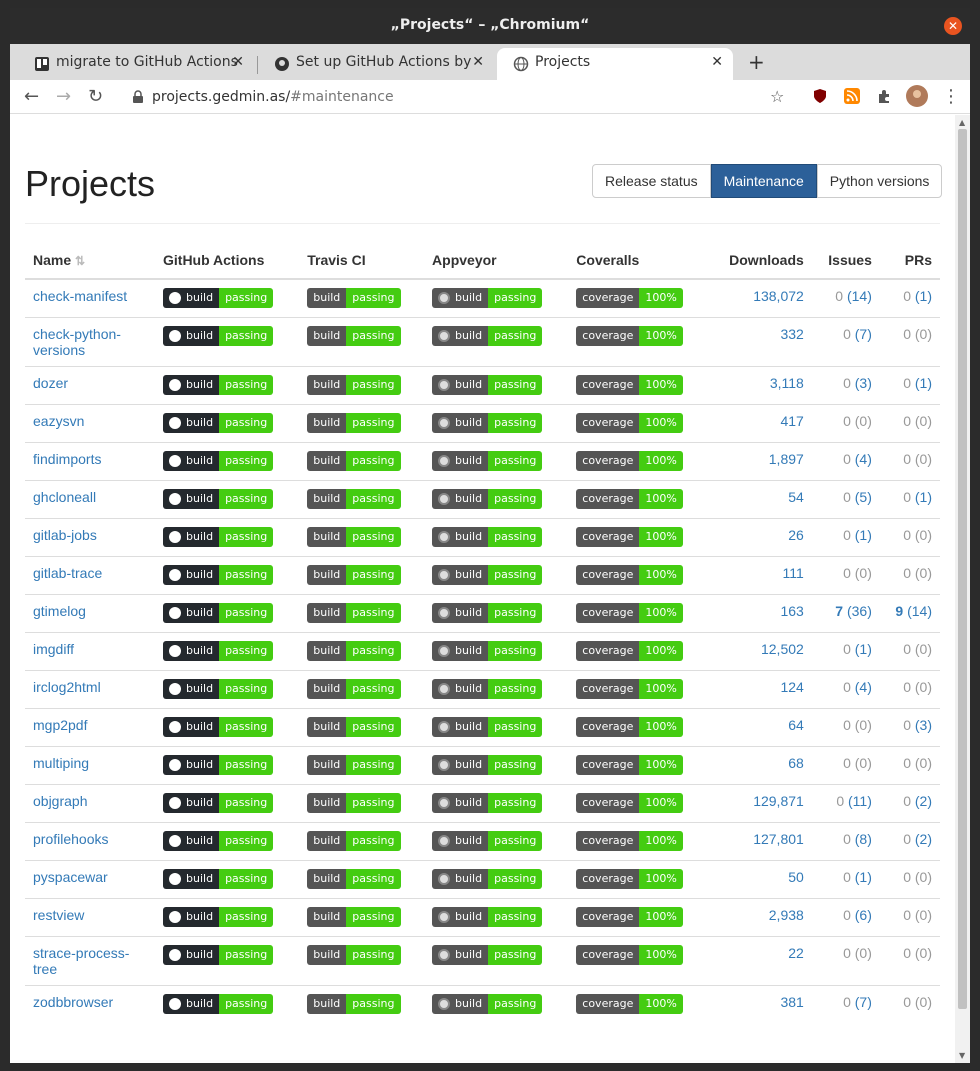  What do you see at coordinates (863, 915) in the screenshot?
I see `all-issues-count: (6)` at bounding box center [863, 915].